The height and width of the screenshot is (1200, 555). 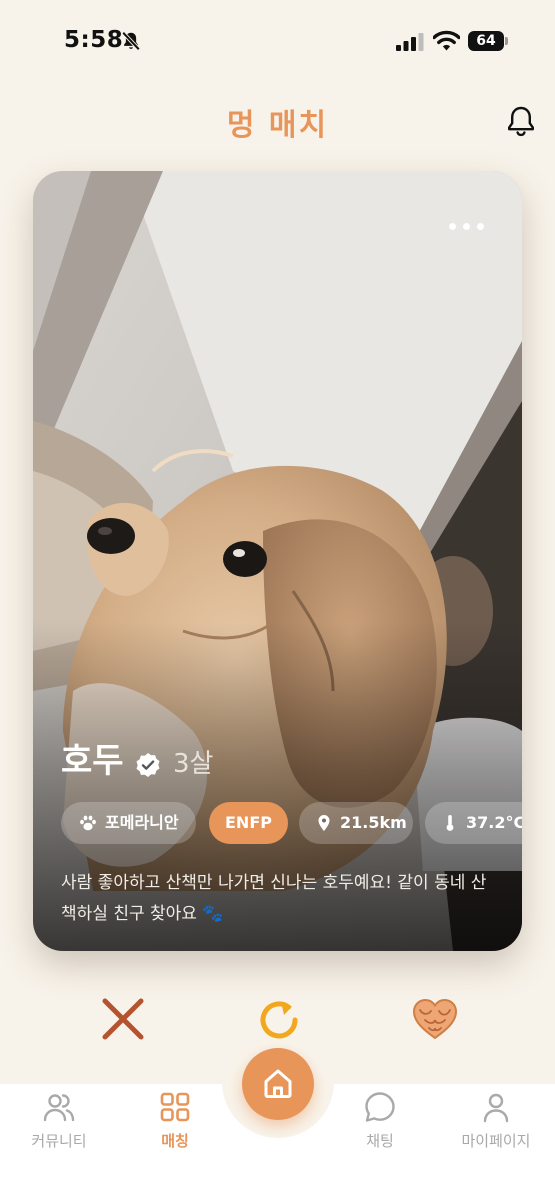 I want to click on nav-match-label: 매칭, so click(x=175, y=1141).